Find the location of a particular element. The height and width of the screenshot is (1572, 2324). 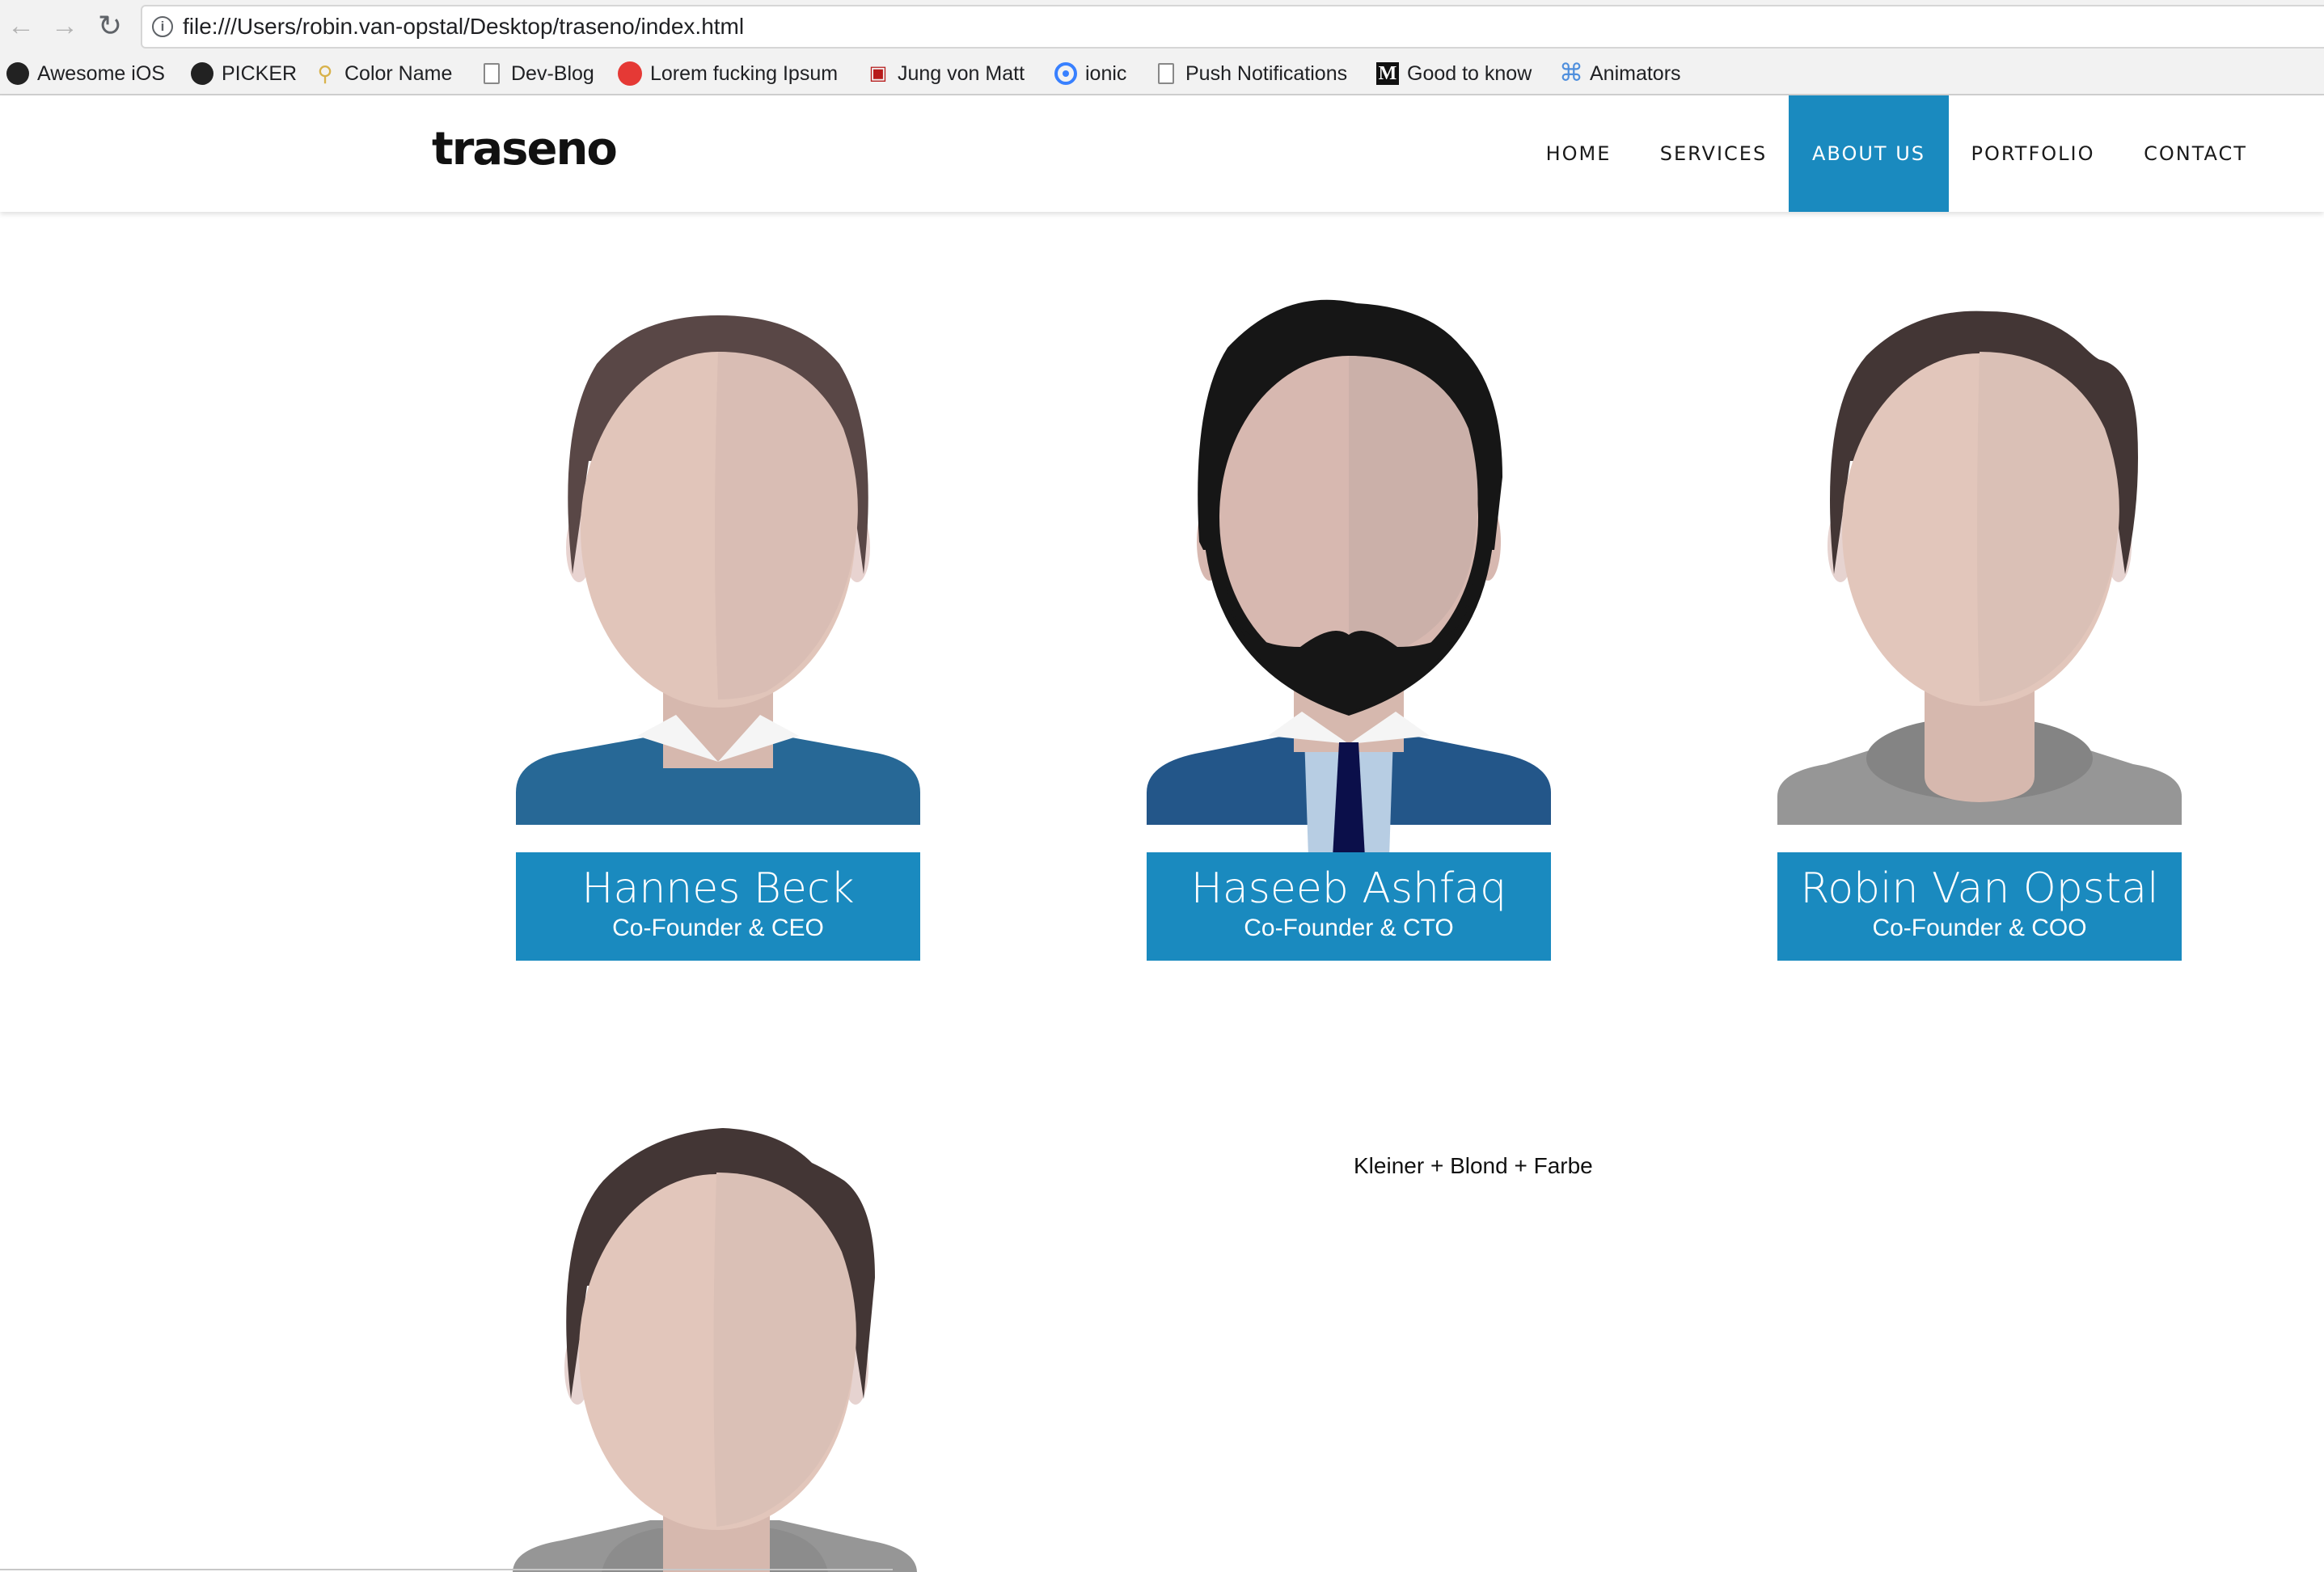

avatar-grey-shirt is located at coordinates (1979, 568).